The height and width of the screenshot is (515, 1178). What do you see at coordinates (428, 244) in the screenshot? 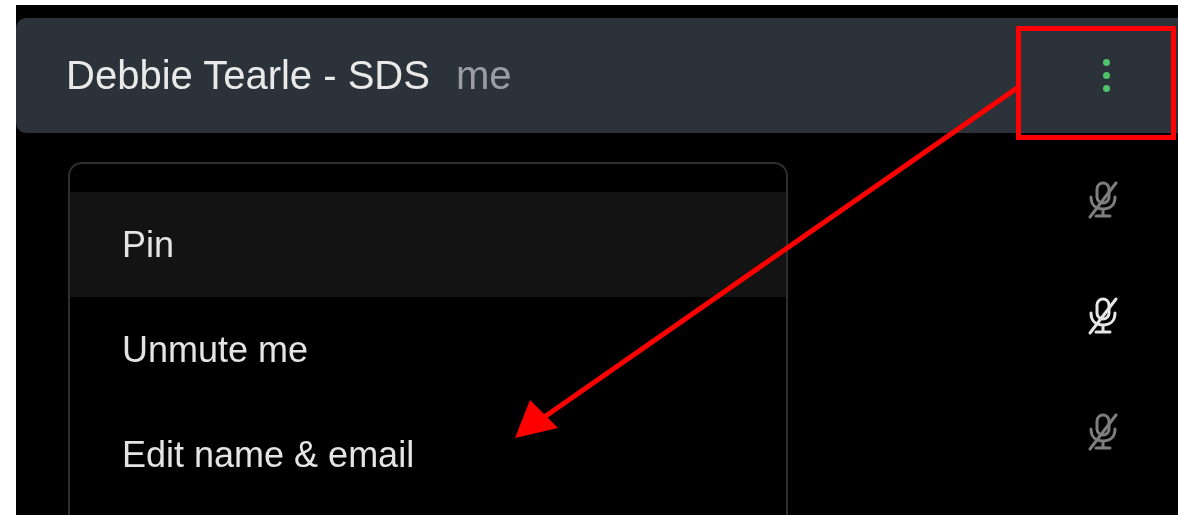
I see `menu-item: Pin` at bounding box center [428, 244].